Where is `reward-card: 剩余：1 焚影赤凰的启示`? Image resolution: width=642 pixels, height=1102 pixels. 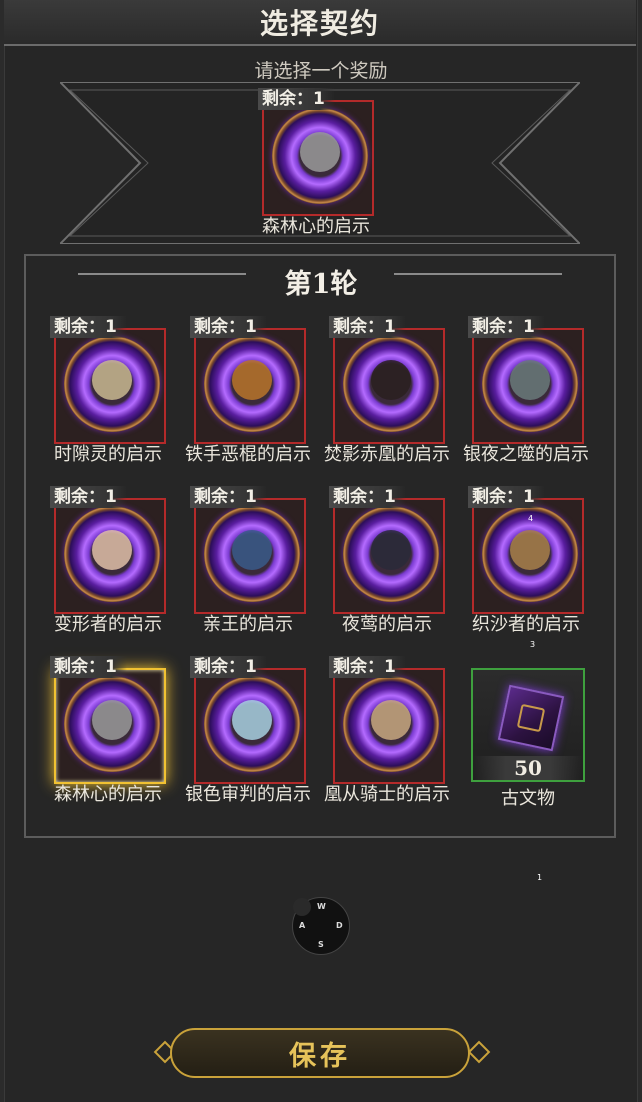
reward-card: 剩余：1 焚影赤凰的启示 is located at coordinates (387, 390).